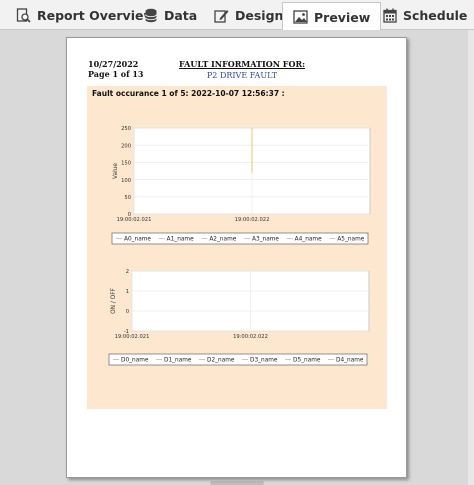 The height and width of the screenshot is (485, 474). Describe the element at coordinates (242, 75) in the screenshot. I see `report-subtitle: P2 DRIVE FAULT` at that location.